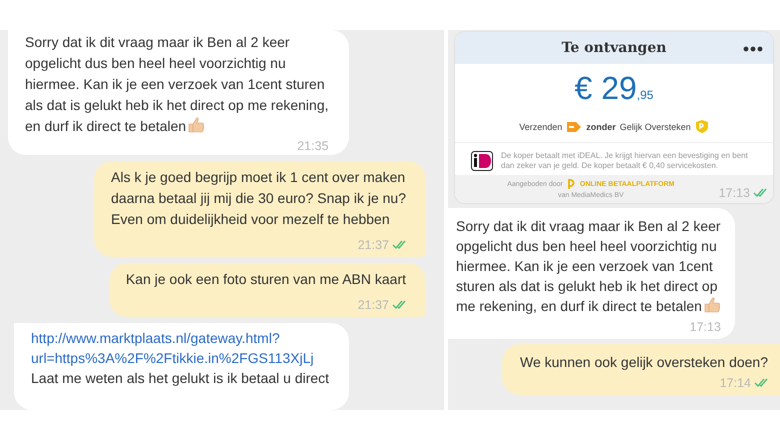 The width and height of the screenshot is (780, 440). What do you see at coordinates (625, 161) in the screenshot?
I see `payment-note: De koper betaalt met iDEAL. Je krijgt hiervan een bevestiging en bent dan zeker van je geld. De koper betaalt € 0,40 servicekosten.` at bounding box center [625, 161].